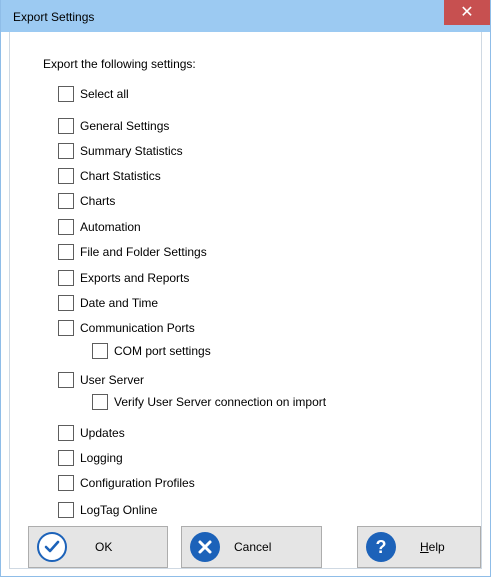  What do you see at coordinates (104, 94) in the screenshot?
I see `select-all-label: Select all` at bounding box center [104, 94].